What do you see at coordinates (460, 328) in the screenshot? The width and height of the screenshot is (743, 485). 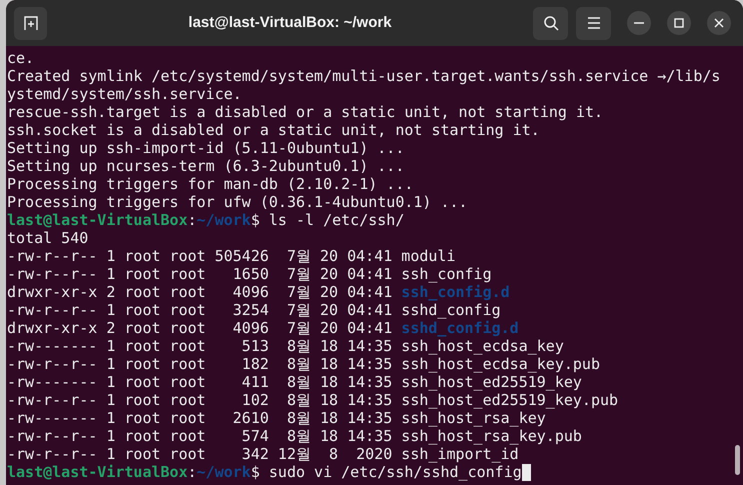 I see `directory-name: sshd_config.d` at bounding box center [460, 328].